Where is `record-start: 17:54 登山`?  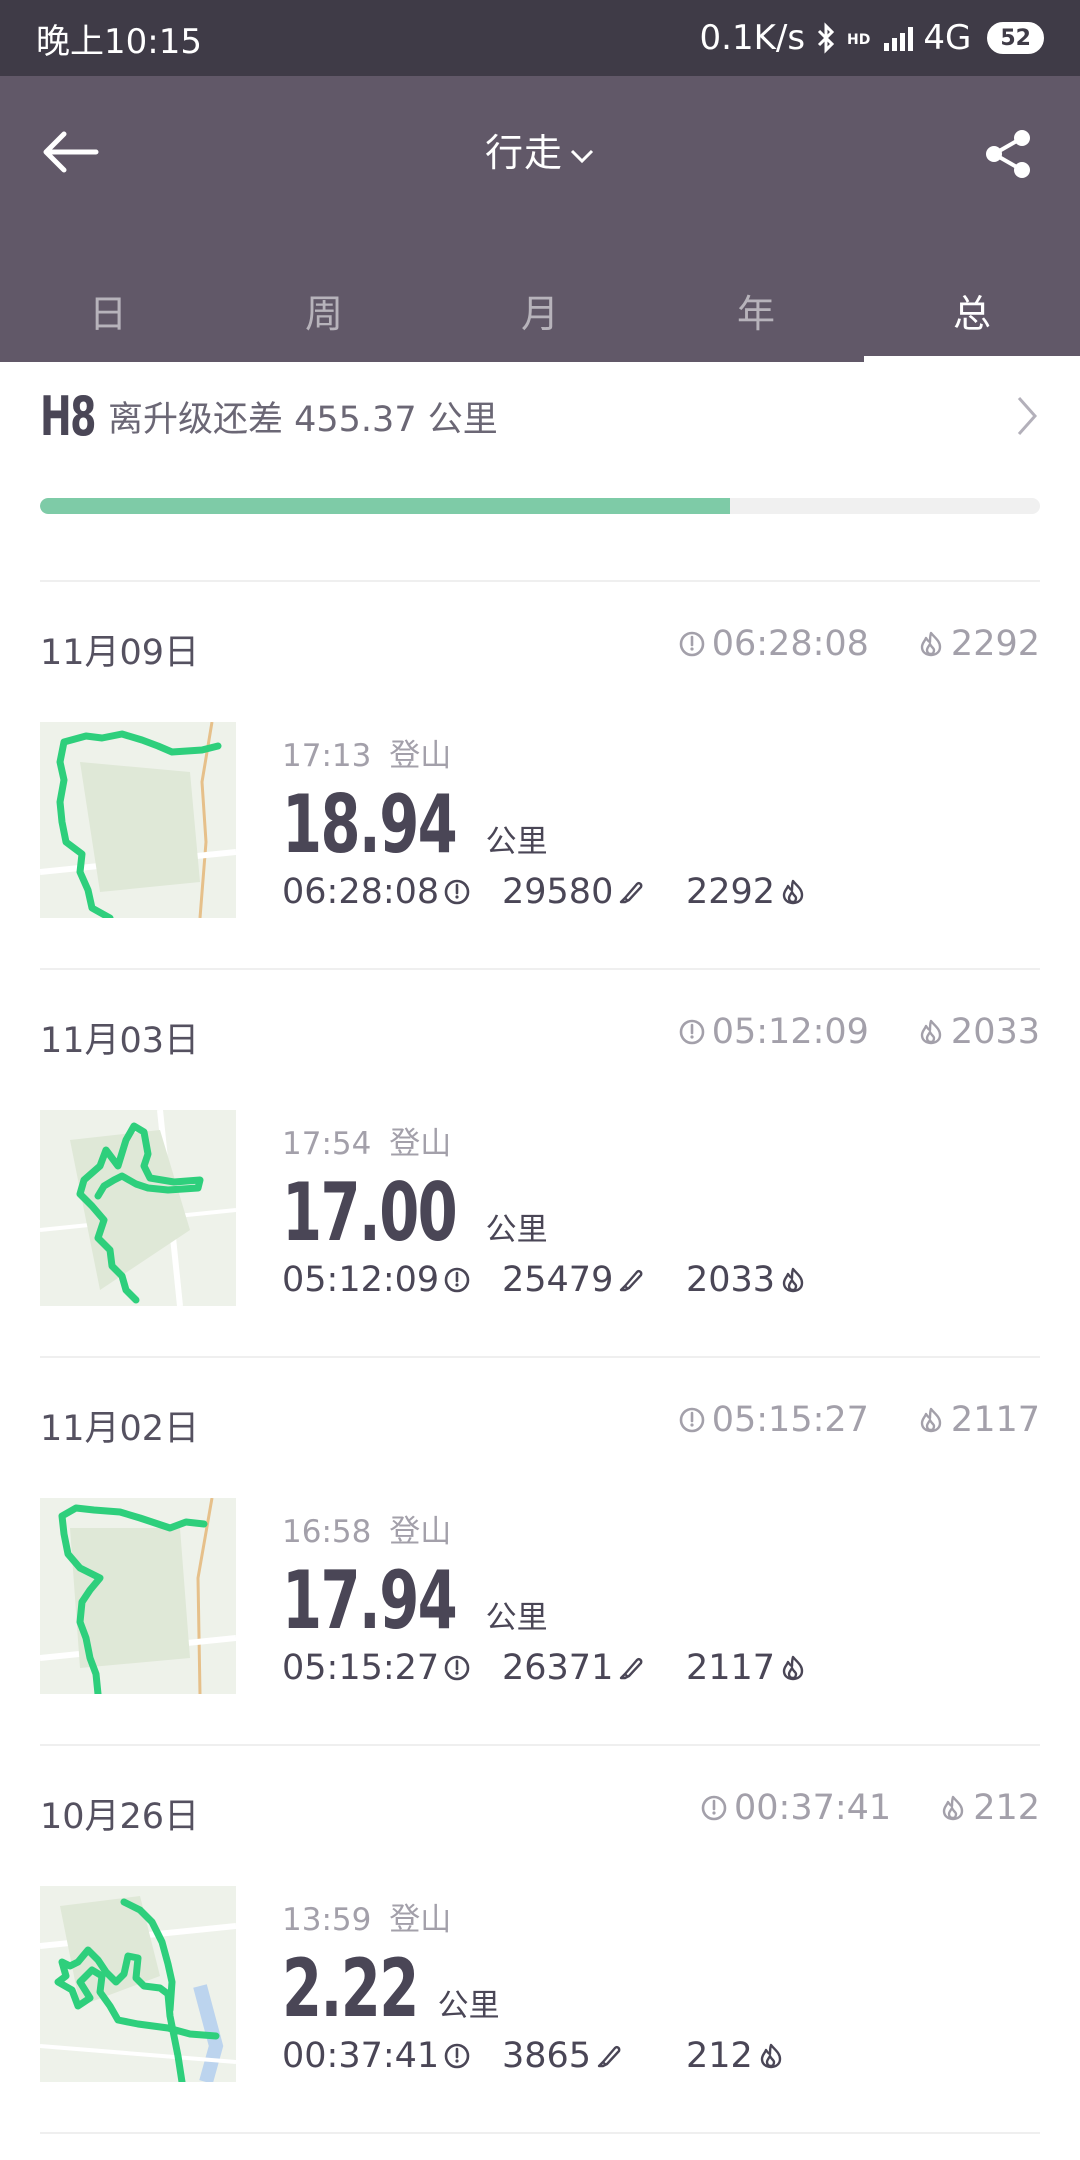
record-start: 17:54 登山 is located at coordinates (366, 1140).